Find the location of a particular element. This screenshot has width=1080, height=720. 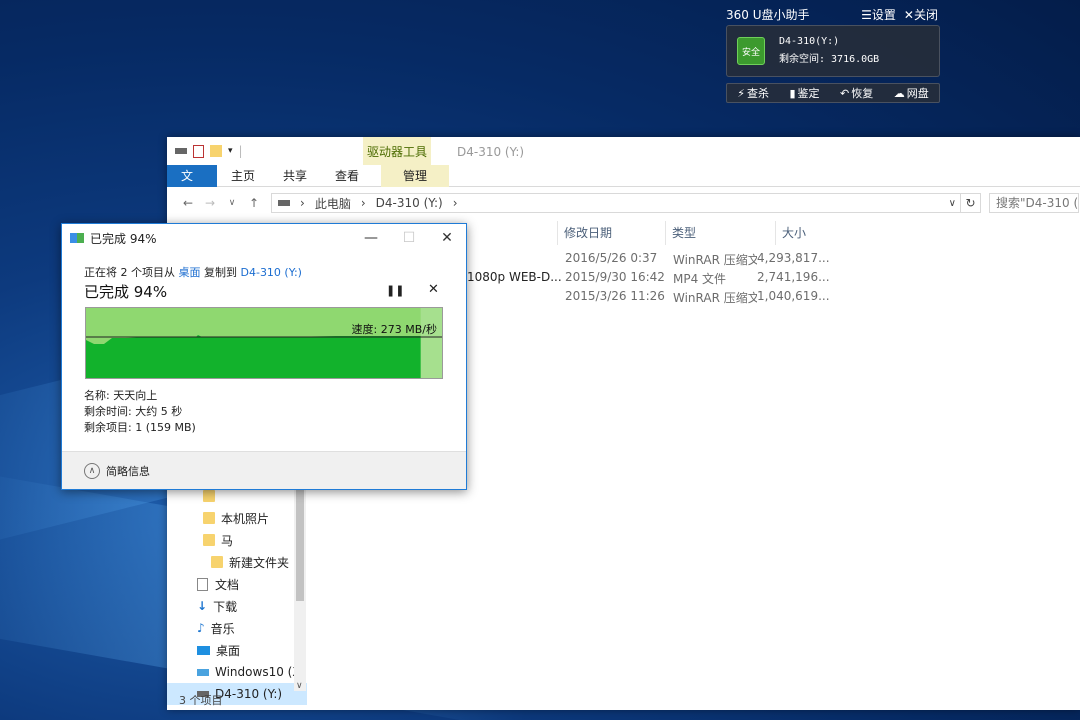

nav-label: 马 is located at coordinates (227, 540).